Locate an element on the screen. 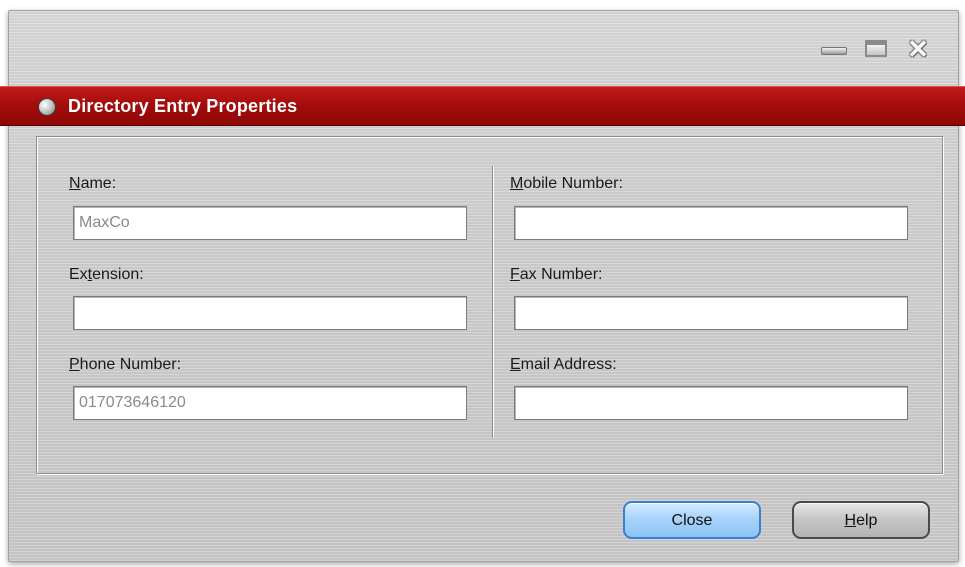  minimize-icon is located at coordinates (834, 49).